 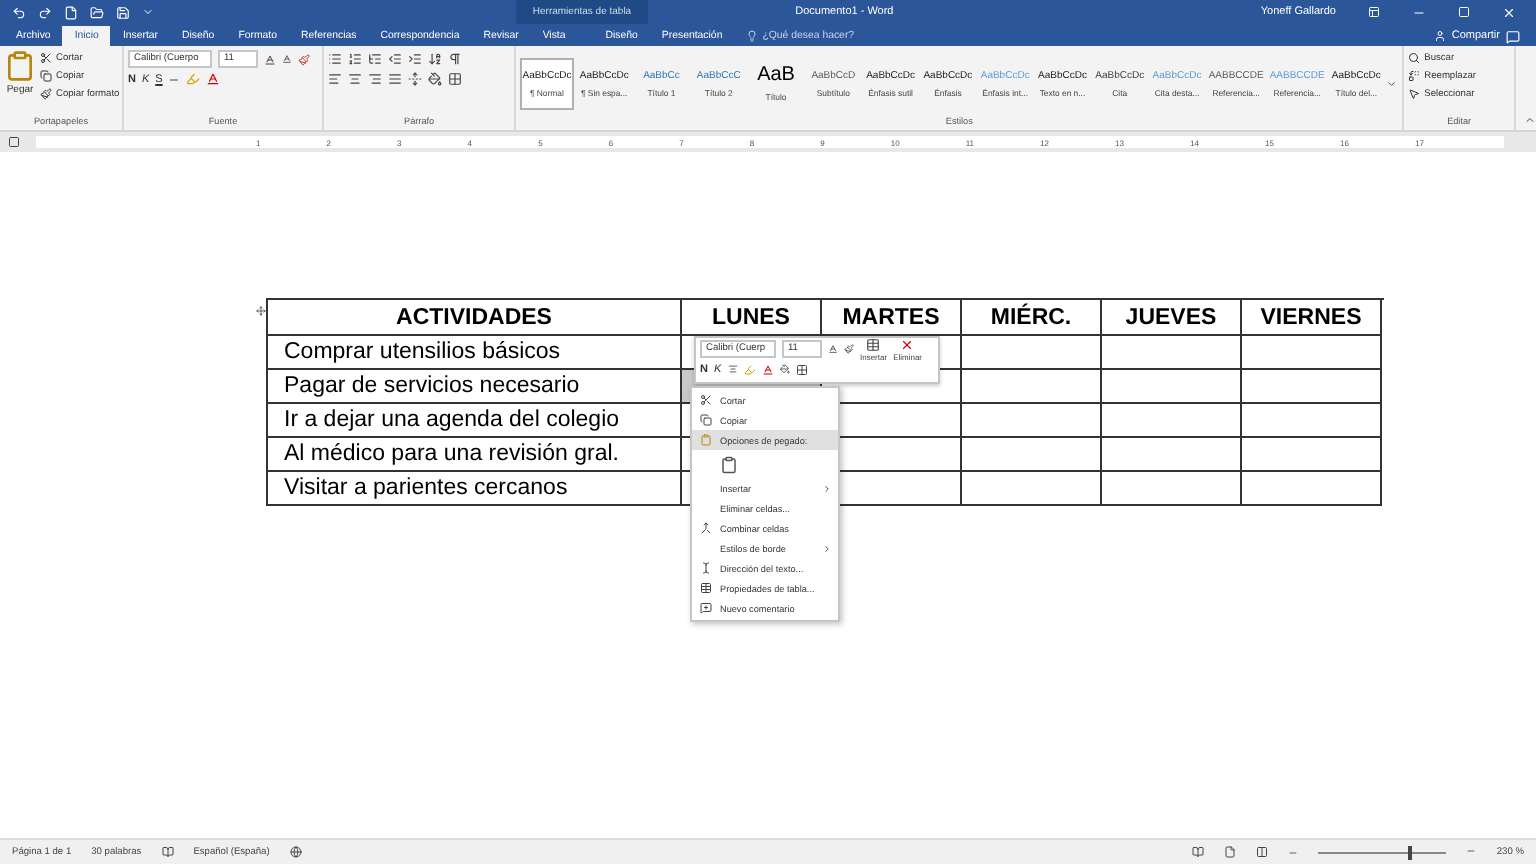 What do you see at coordinates (1410, 852) in the screenshot?
I see `zoom-slider-thumb` at bounding box center [1410, 852].